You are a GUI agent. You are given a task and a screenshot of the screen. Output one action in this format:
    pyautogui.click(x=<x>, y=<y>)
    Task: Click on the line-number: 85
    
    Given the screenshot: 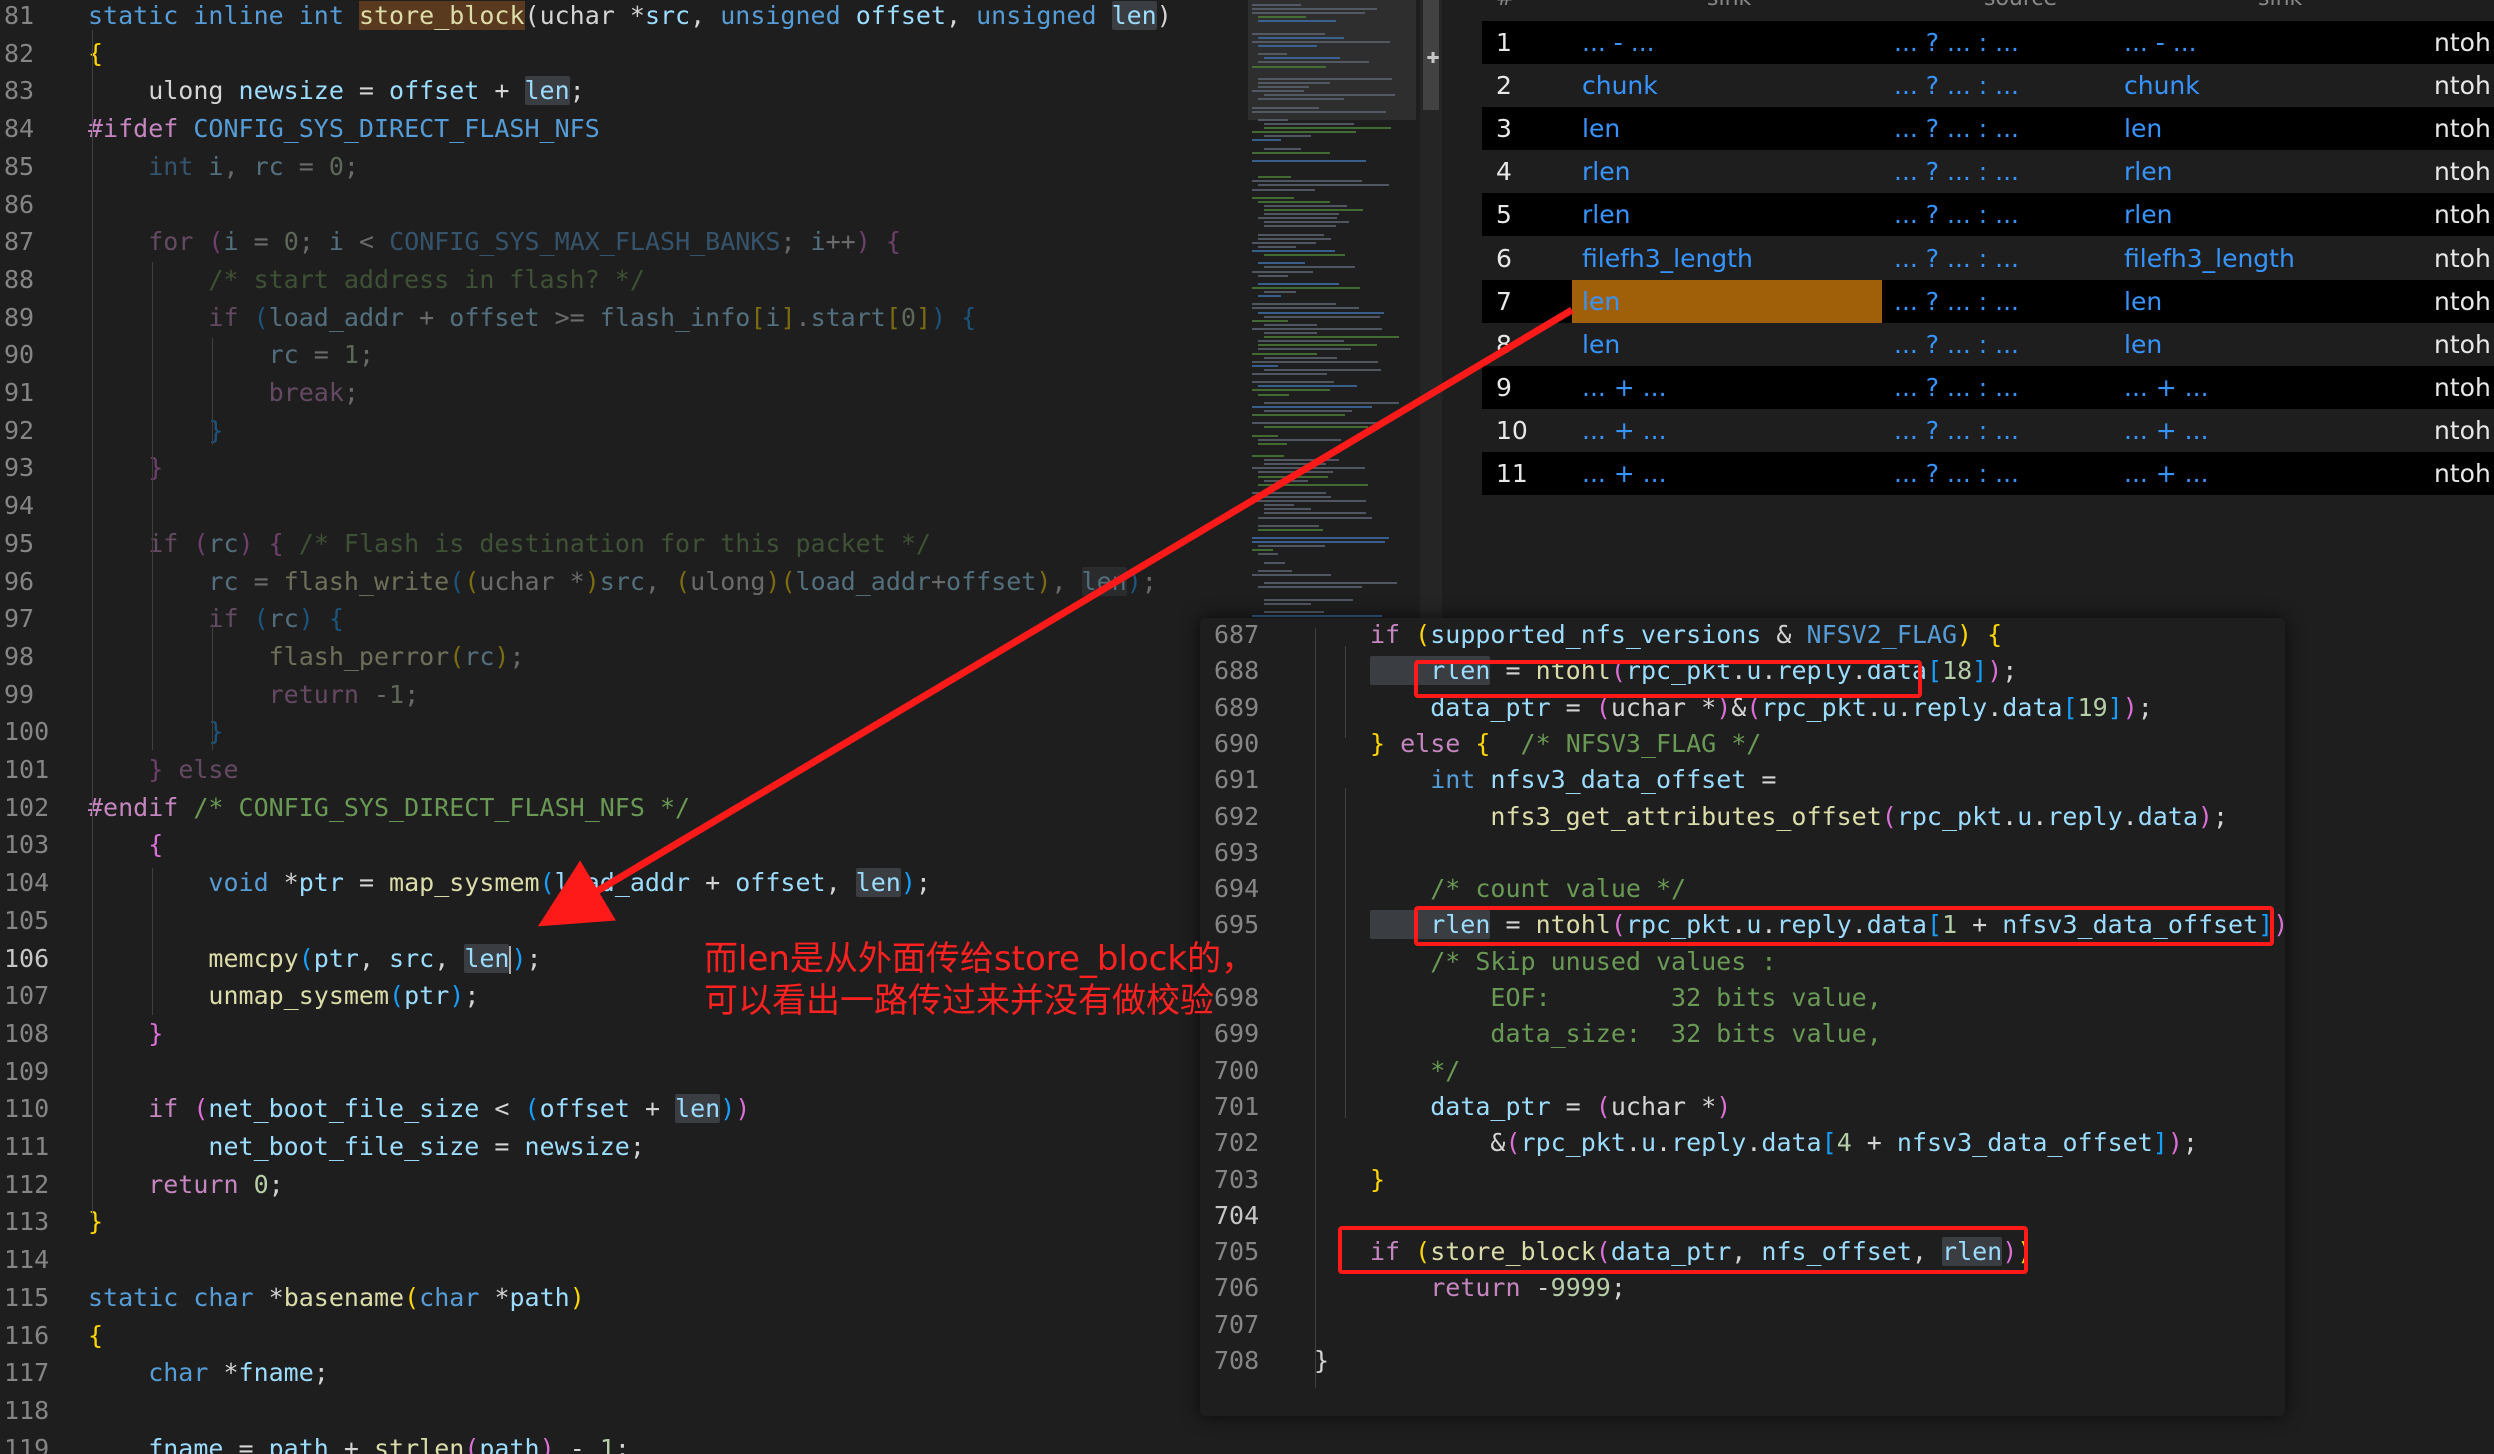 What is the action you would take?
    pyautogui.click(x=18, y=167)
    